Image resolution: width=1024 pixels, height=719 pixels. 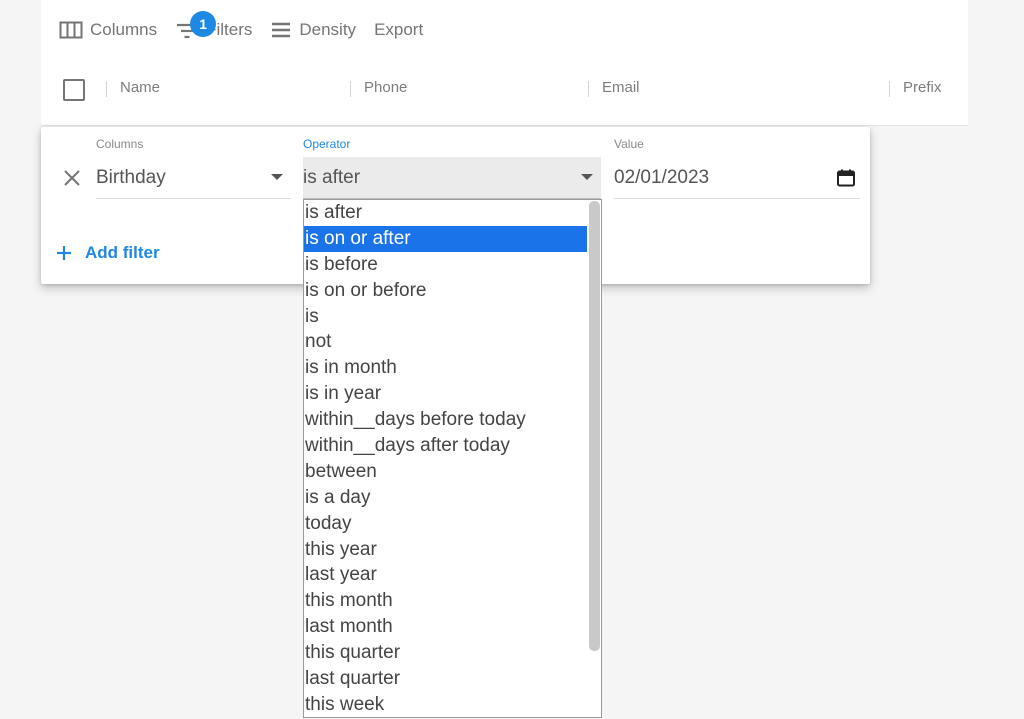 What do you see at coordinates (385, 87) in the screenshot?
I see `column-header-phone: Phone` at bounding box center [385, 87].